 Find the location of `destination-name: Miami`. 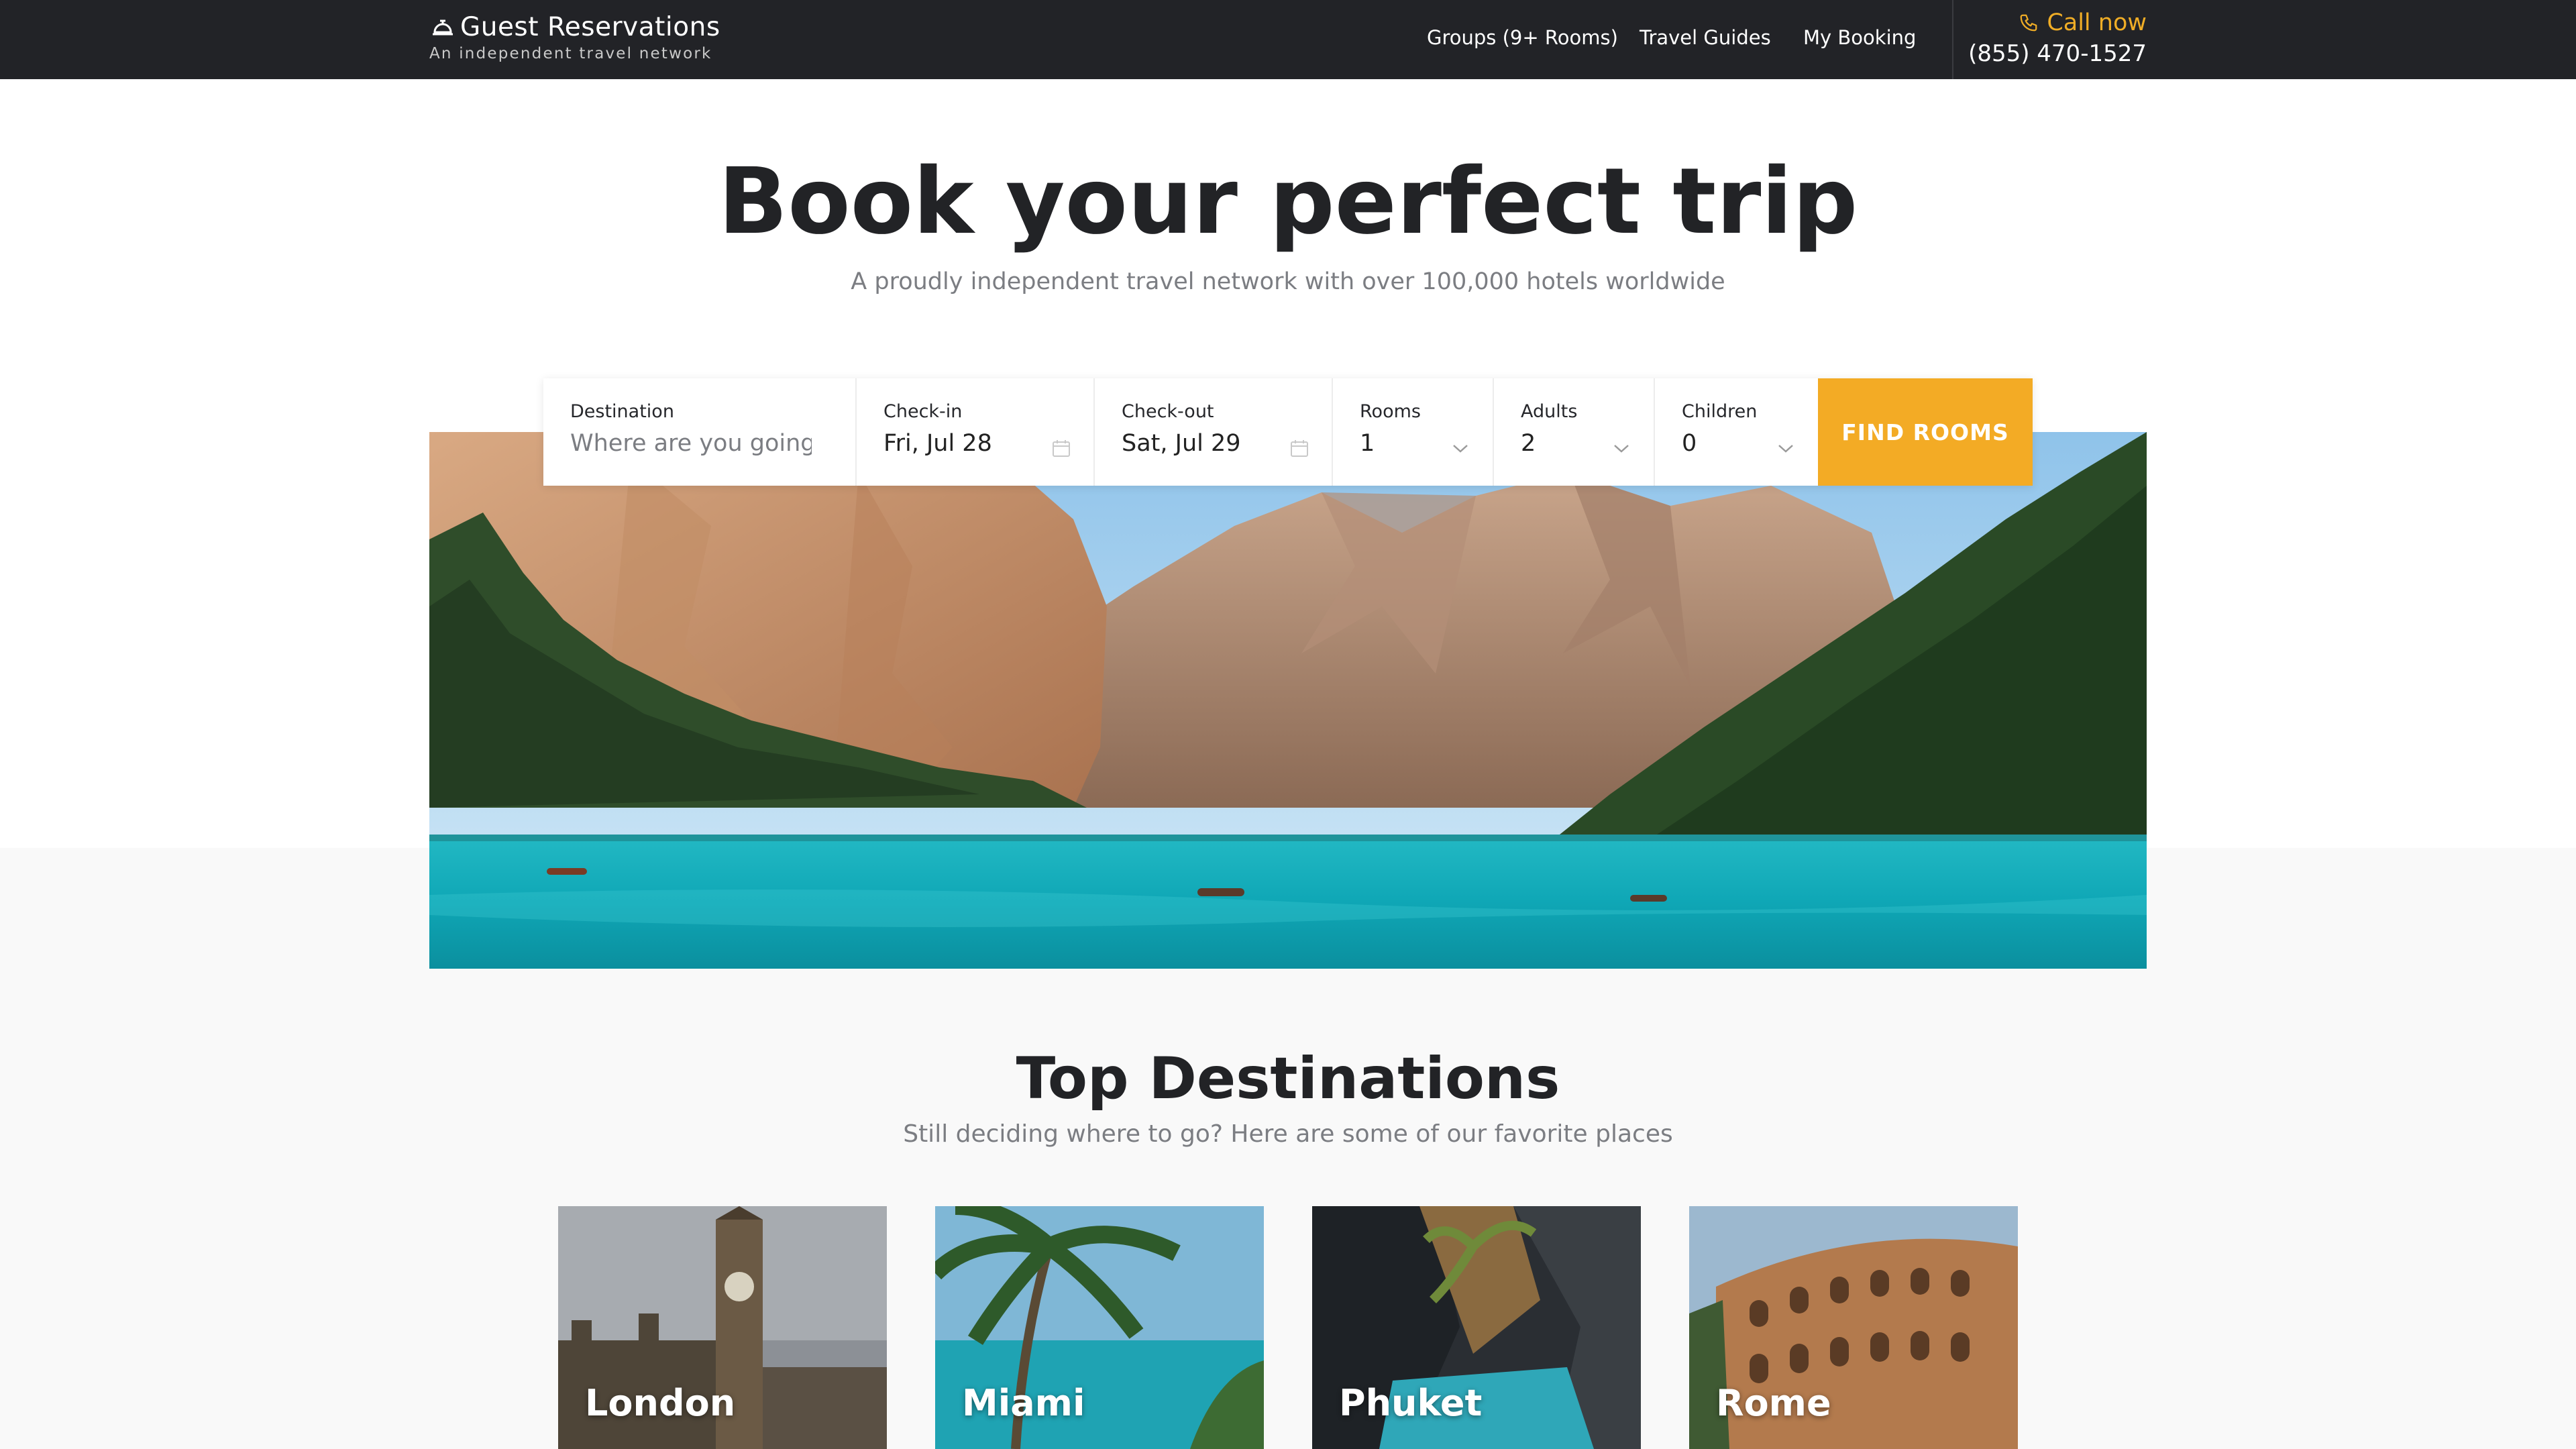

destination-name: Miami is located at coordinates (1023, 1403).